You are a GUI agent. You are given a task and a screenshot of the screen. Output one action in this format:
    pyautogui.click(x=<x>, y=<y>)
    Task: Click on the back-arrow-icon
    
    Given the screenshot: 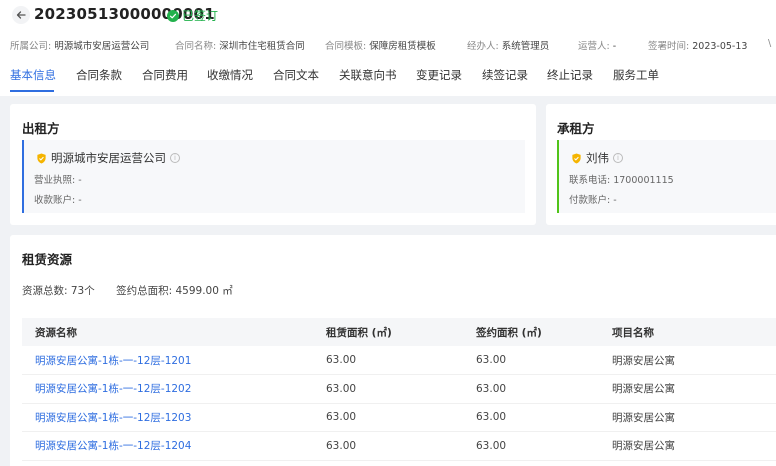 What is the action you would take?
    pyautogui.click(x=21, y=15)
    